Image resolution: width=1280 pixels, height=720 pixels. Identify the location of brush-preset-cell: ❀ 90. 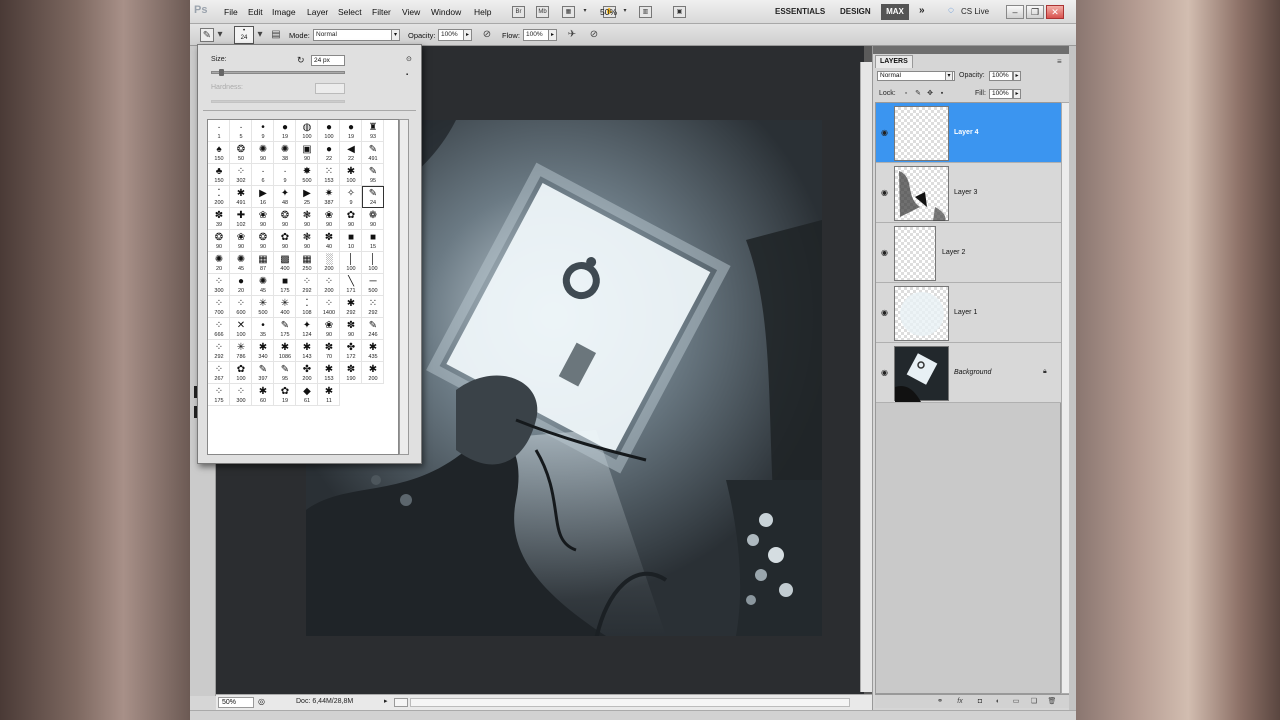
(329, 329).